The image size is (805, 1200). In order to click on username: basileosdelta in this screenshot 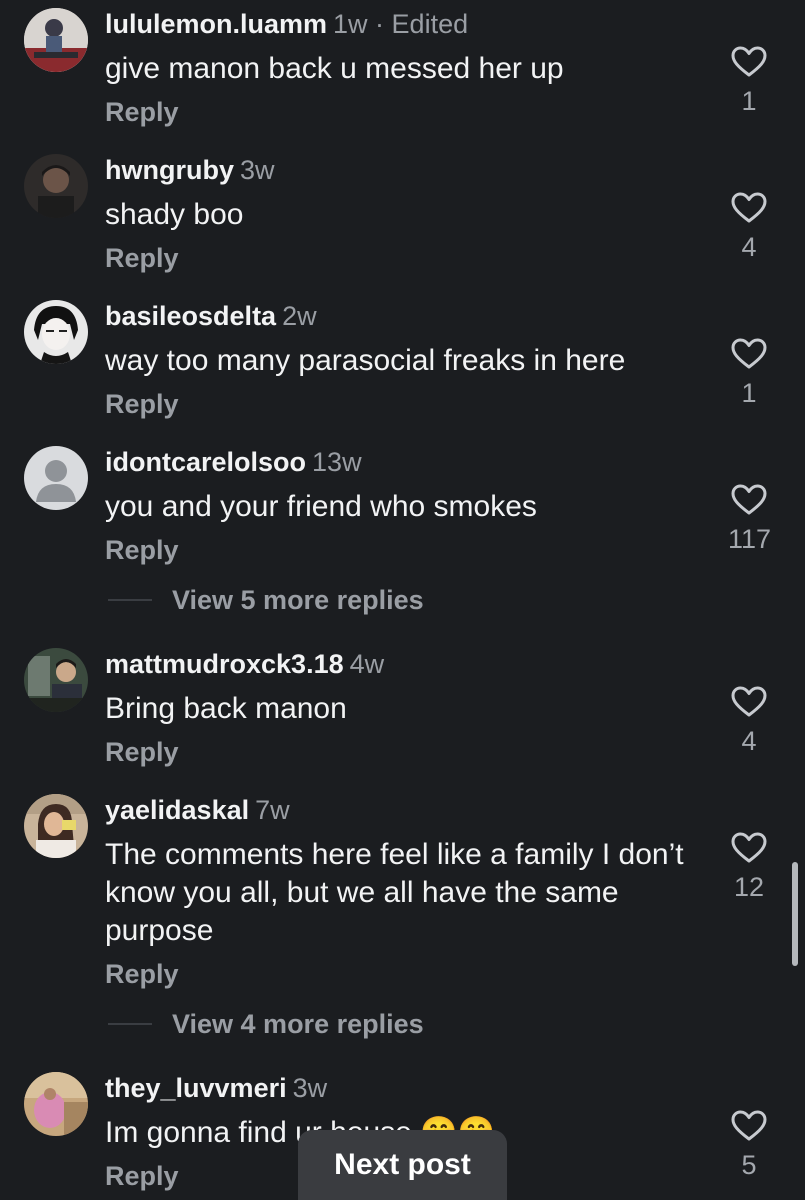, I will do `click(190, 316)`.